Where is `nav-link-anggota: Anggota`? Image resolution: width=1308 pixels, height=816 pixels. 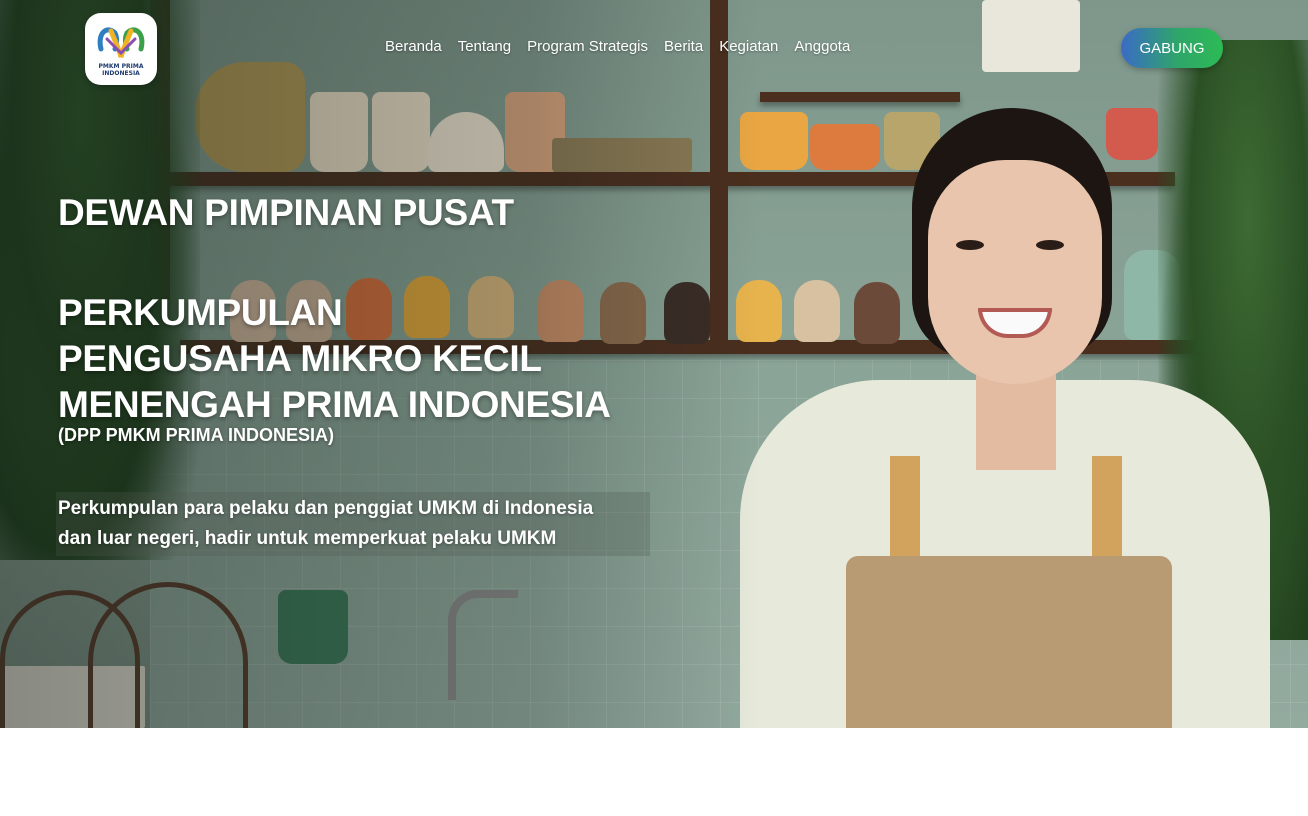 nav-link-anggota: Anggota is located at coordinates (822, 46).